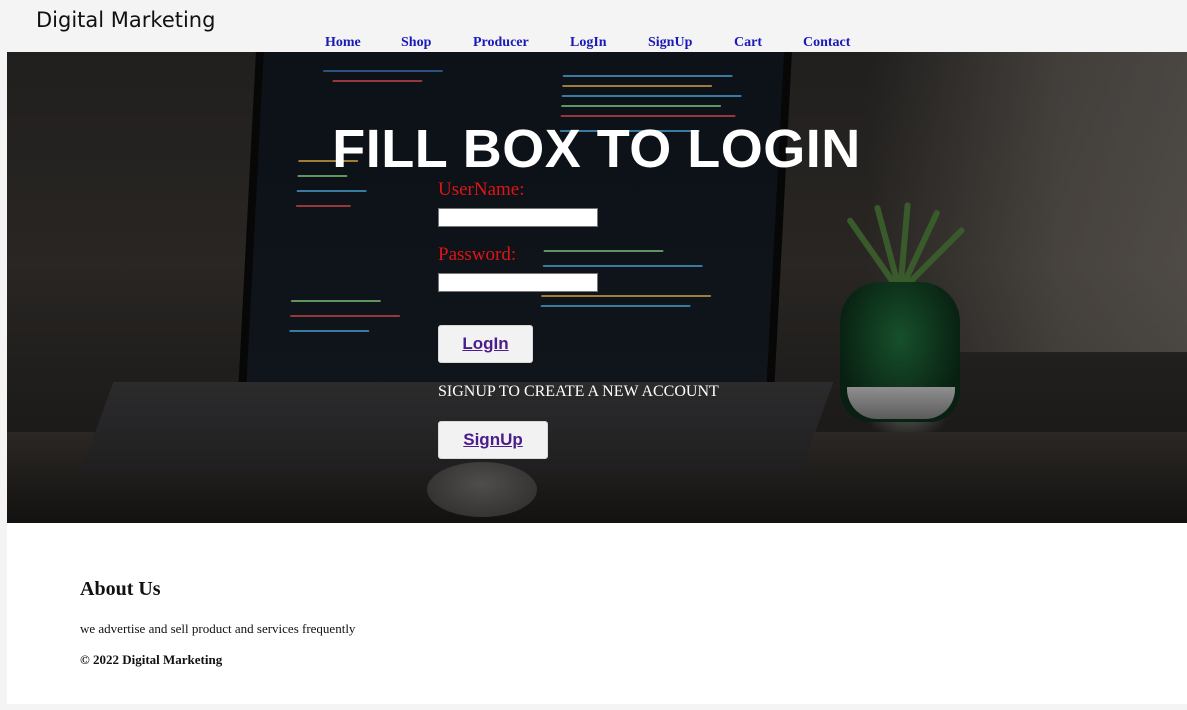 This screenshot has width=1187, height=710. I want to click on password-label: Password:, so click(477, 254).